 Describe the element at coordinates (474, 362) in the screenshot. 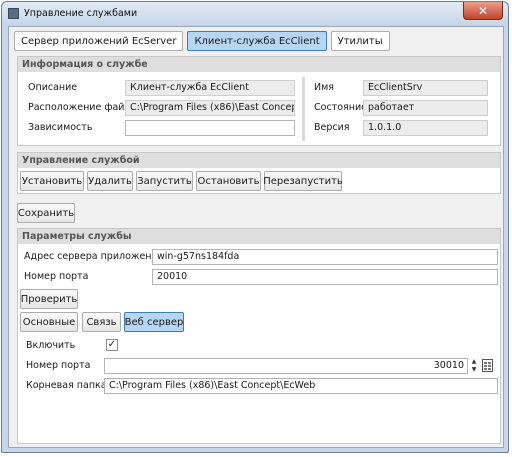

I see `spin-up-icon: ▲` at that location.